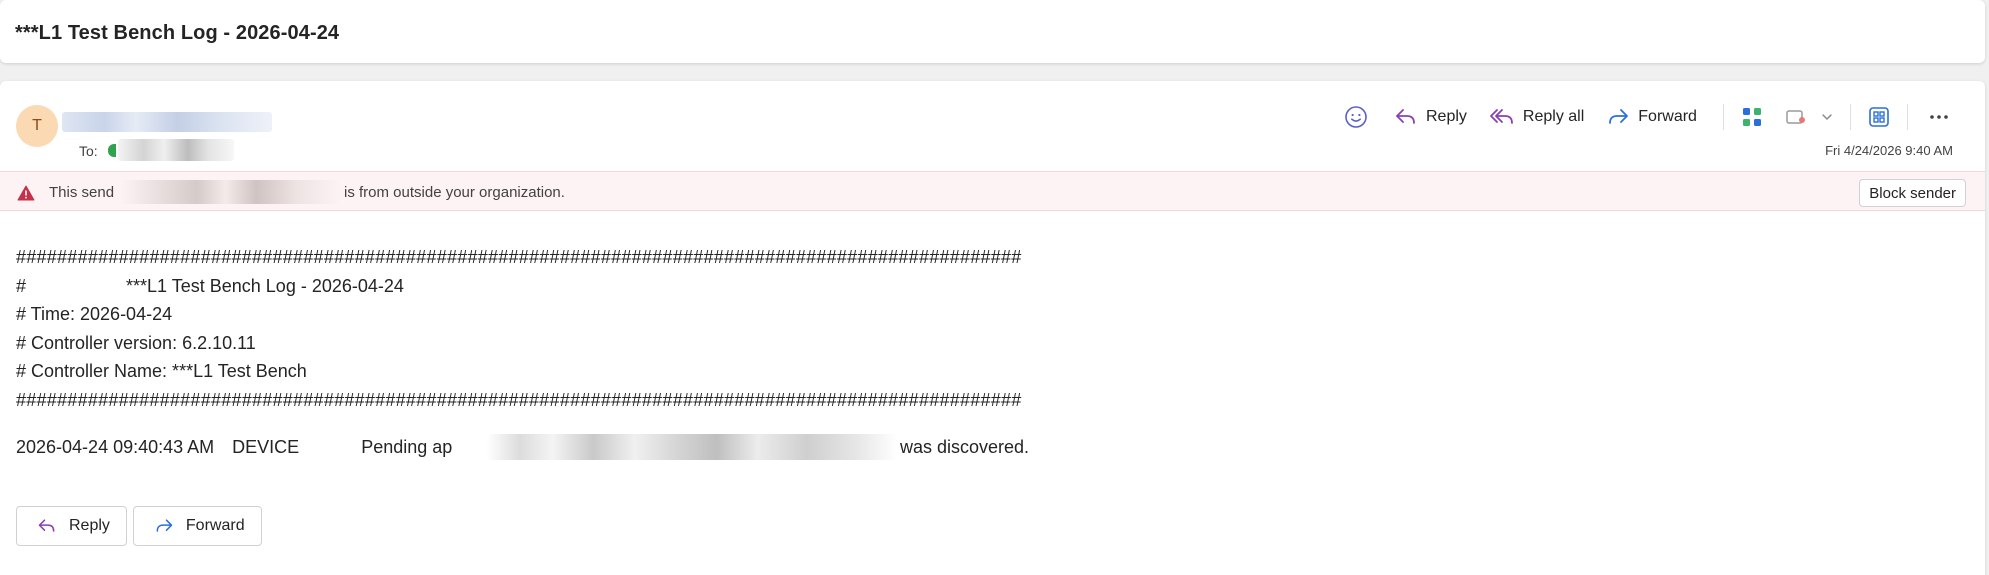 The image size is (1989, 575). What do you see at coordinates (136, 342) in the screenshot?
I see `controller-version-line: # Controller version: 6.2.10.11` at bounding box center [136, 342].